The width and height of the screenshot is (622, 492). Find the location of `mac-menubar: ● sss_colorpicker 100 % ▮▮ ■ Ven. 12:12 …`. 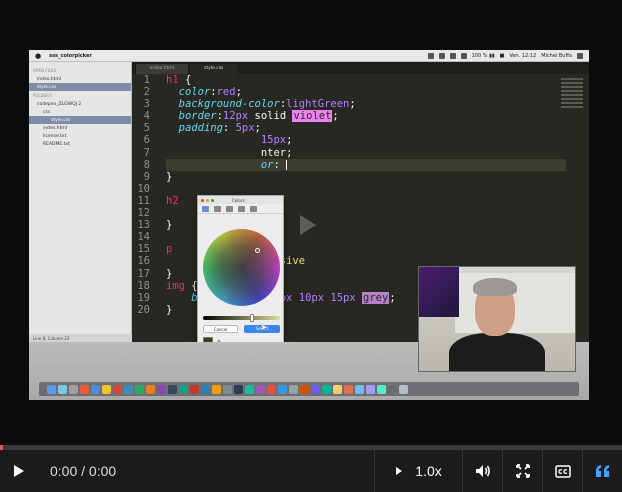

mac-menubar: ● sss_colorpicker 100 % ▮▮ ■ Ven. 12:12 … is located at coordinates (309, 56).